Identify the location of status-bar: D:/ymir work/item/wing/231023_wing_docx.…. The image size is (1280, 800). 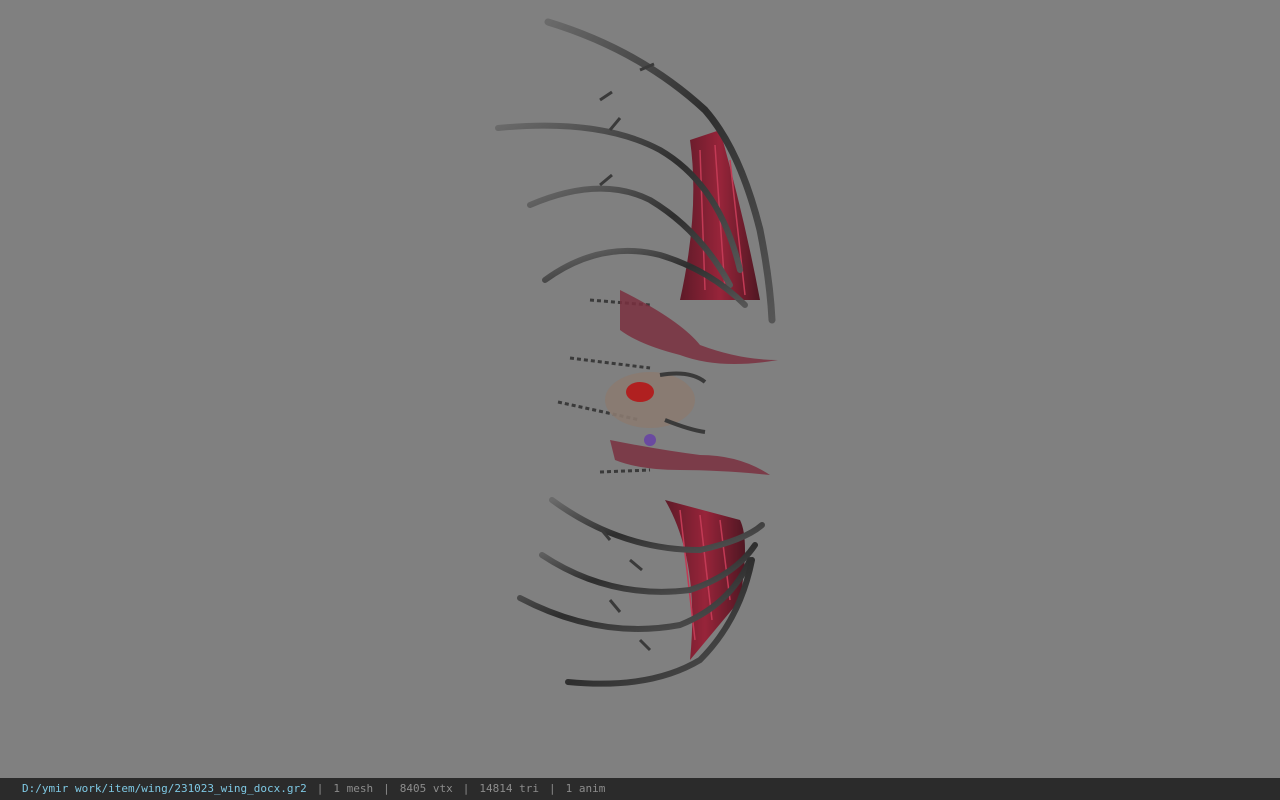
(640, 789).